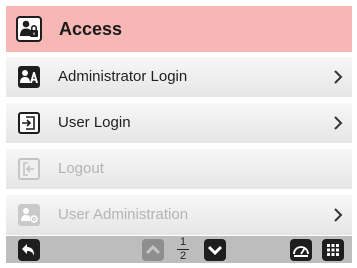 This screenshot has width=357, height=268. I want to click on menu-item-label: Logout, so click(81, 168).